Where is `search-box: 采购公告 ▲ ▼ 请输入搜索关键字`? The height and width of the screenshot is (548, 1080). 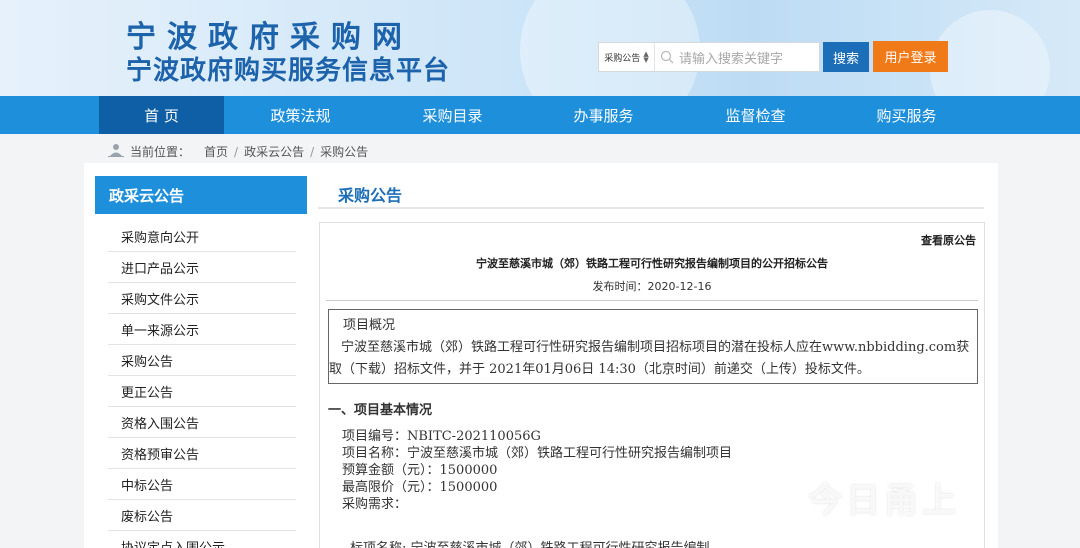
search-box: 采购公告 ▲ ▼ 请输入搜索关键字 is located at coordinates (709, 57).